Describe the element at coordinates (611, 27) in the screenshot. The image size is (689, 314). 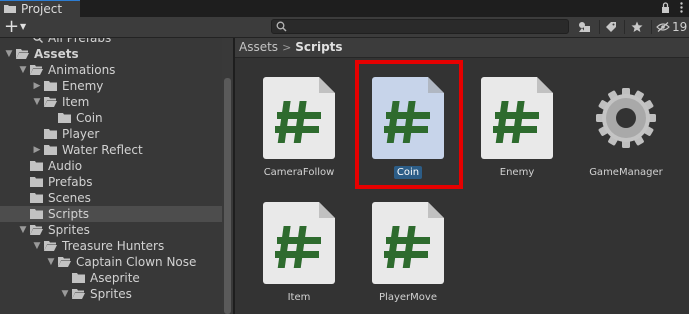
I see `search-by-label-button` at that location.